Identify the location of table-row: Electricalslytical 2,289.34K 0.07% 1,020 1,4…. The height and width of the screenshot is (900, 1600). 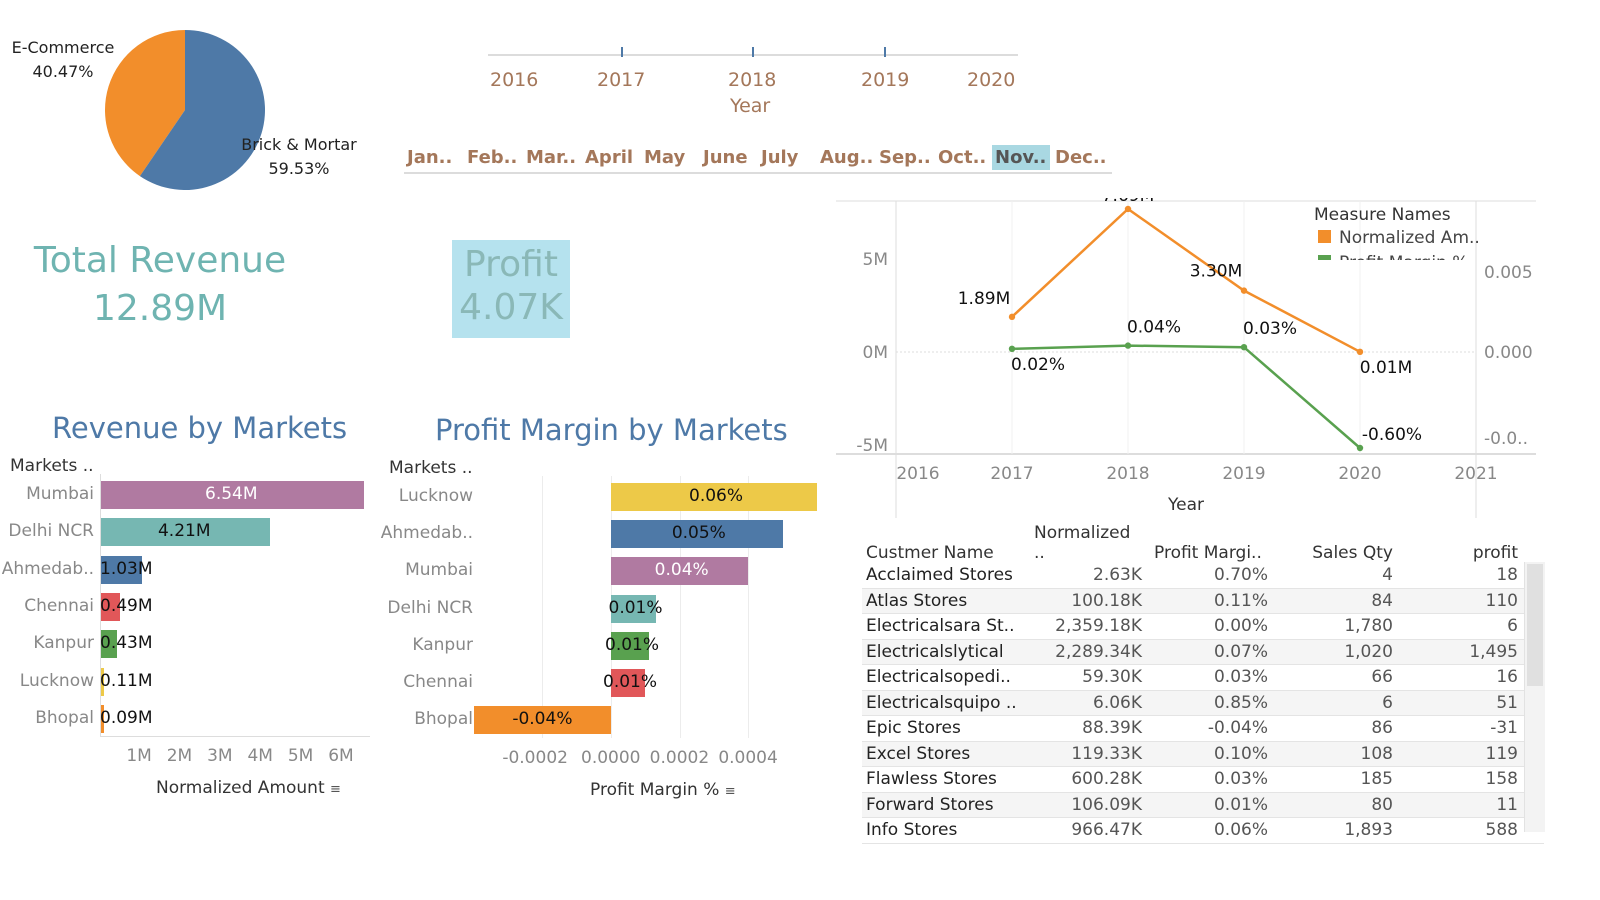
(1203, 652).